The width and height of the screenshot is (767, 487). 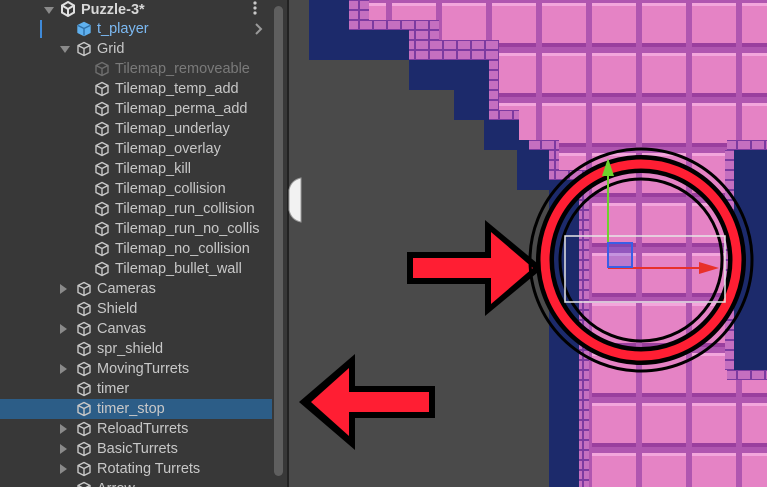 I want to click on hierarchy-item-label: Tilemap_temp_add, so click(x=177, y=89).